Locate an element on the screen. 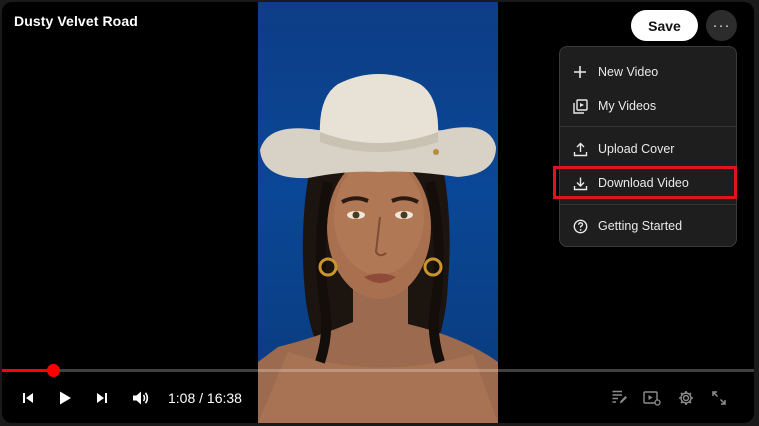 The image size is (759, 426). volume-icon is located at coordinates (141, 398).